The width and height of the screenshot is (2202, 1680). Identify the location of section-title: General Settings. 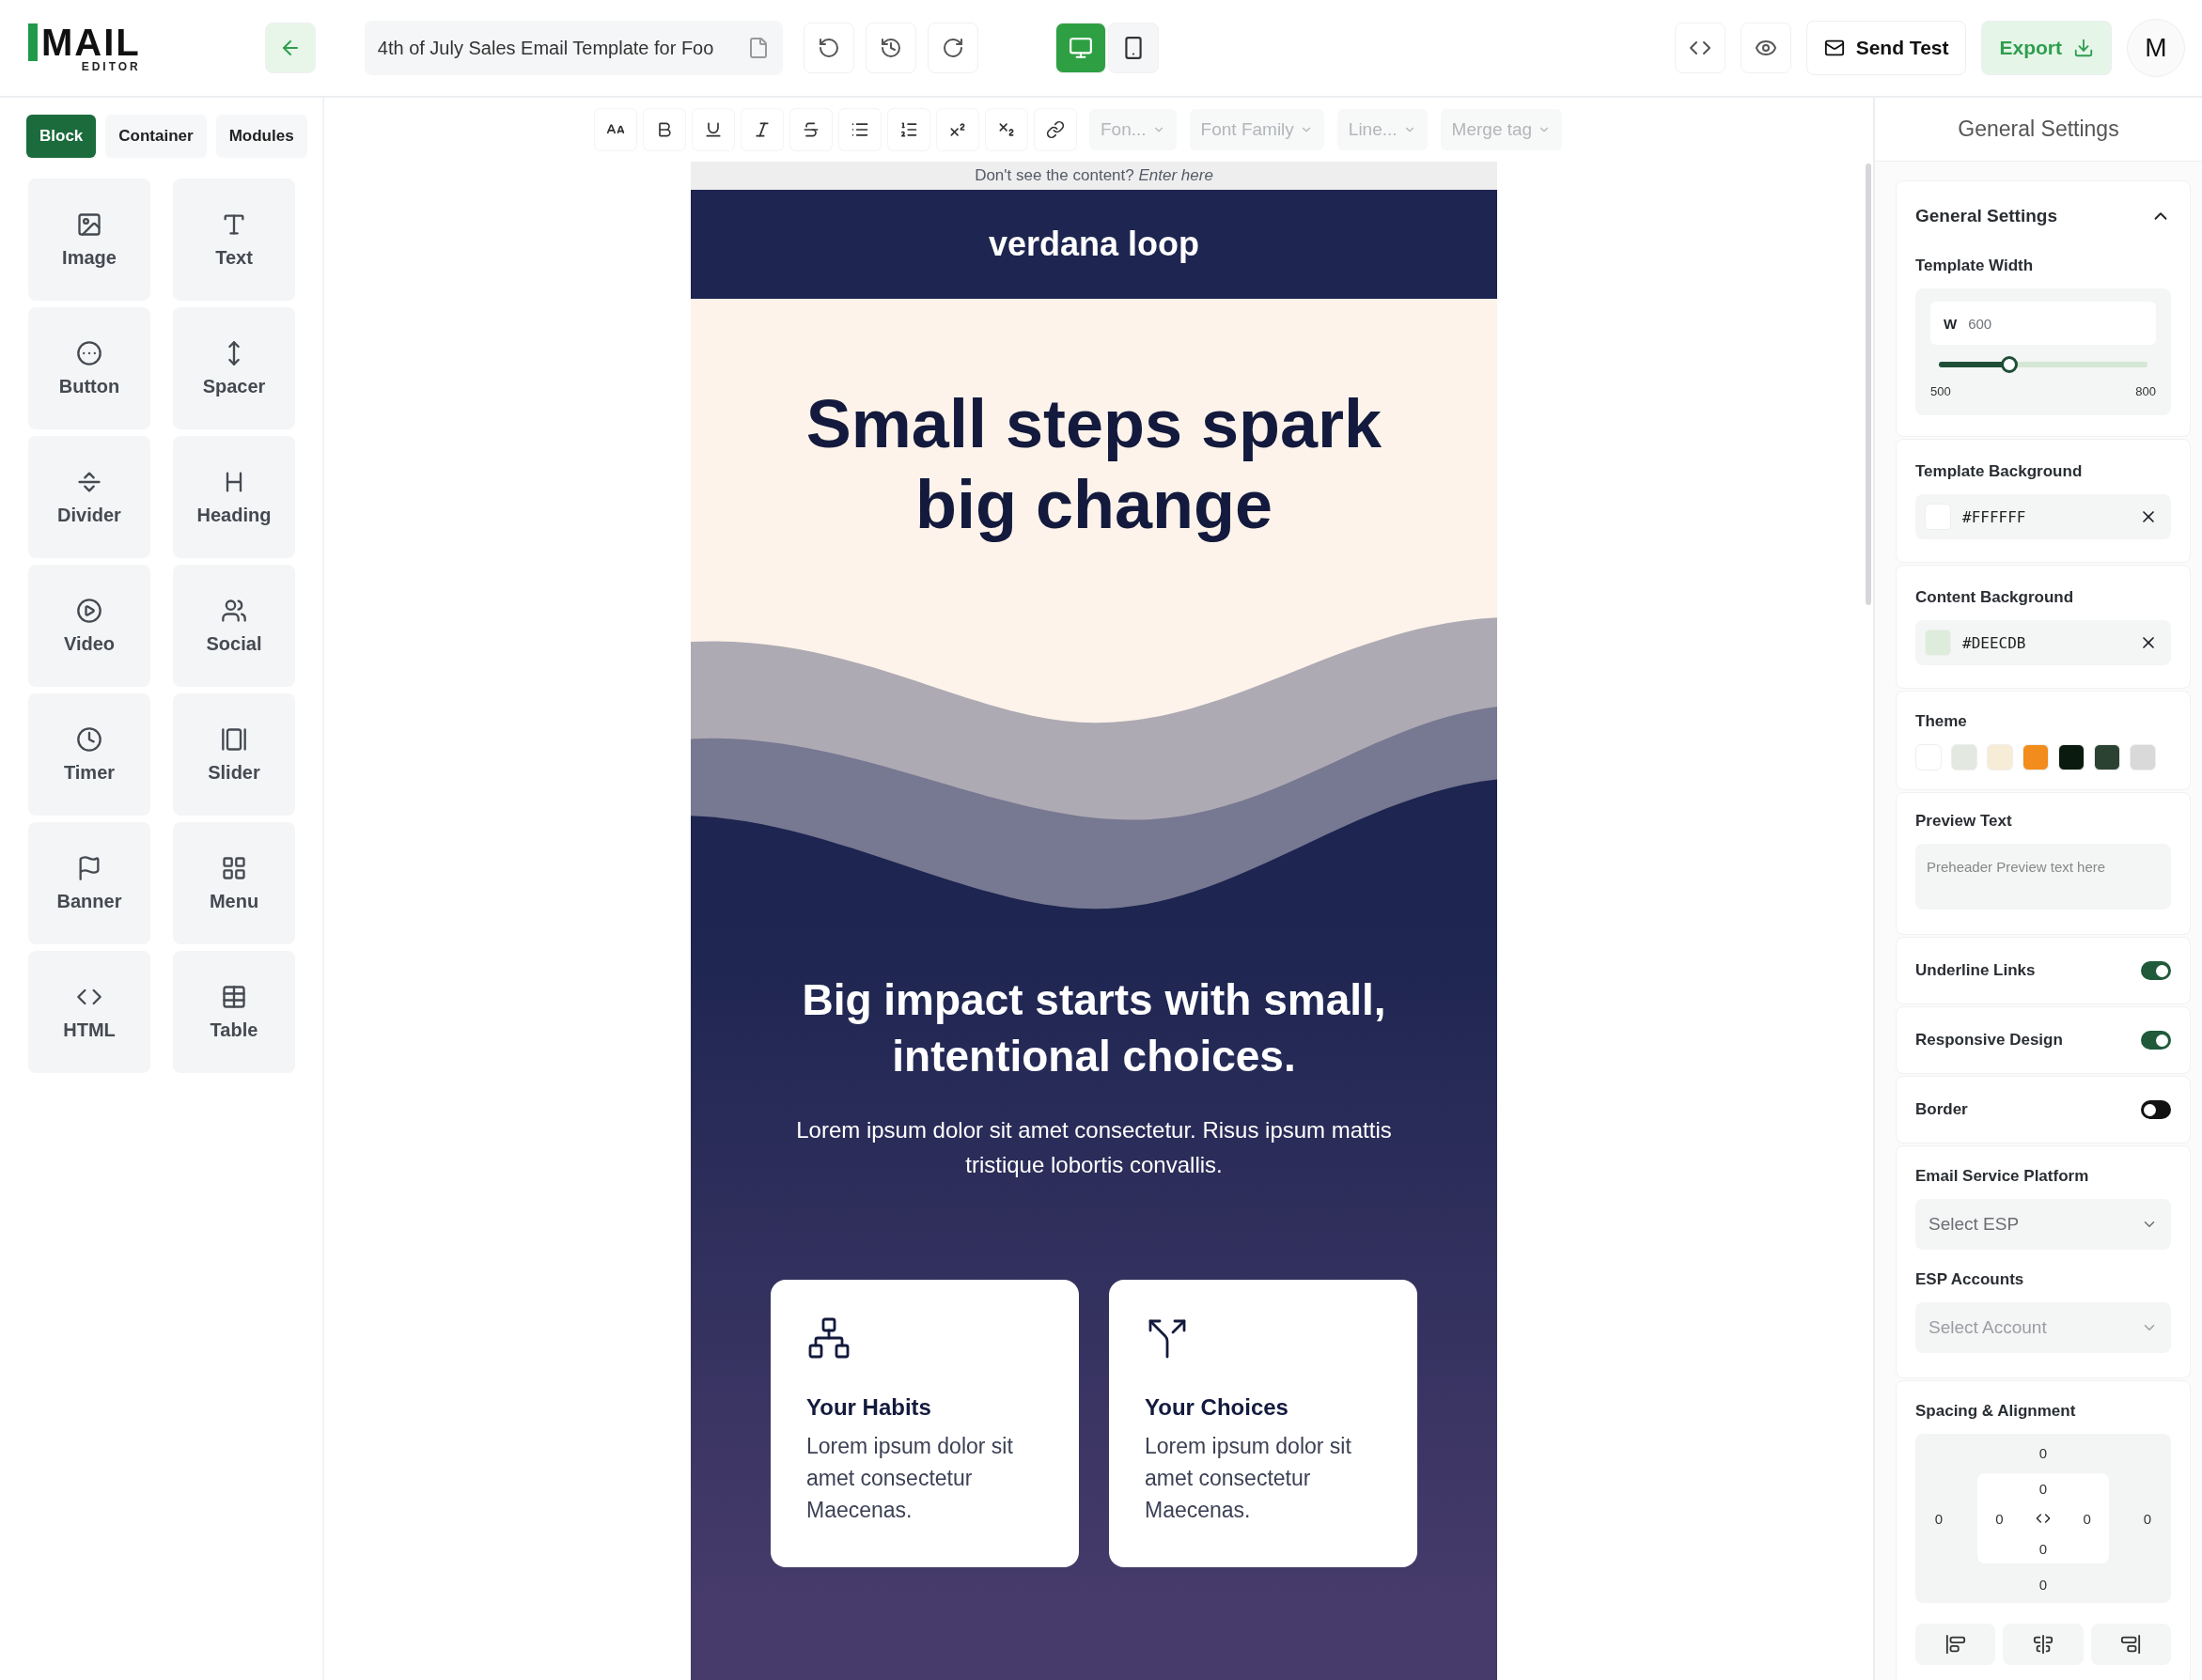
(1986, 216).